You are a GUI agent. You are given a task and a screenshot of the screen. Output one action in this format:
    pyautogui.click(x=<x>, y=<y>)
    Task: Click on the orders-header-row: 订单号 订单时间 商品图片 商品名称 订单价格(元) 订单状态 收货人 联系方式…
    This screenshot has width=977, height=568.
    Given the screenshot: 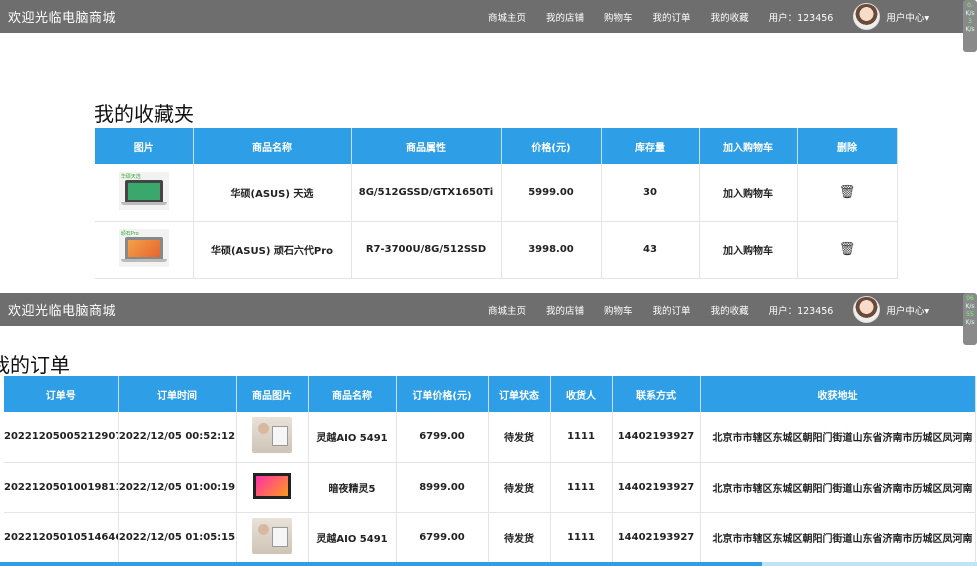 What is the action you would take?
    pyautogui.click(x=490, y=394)
    